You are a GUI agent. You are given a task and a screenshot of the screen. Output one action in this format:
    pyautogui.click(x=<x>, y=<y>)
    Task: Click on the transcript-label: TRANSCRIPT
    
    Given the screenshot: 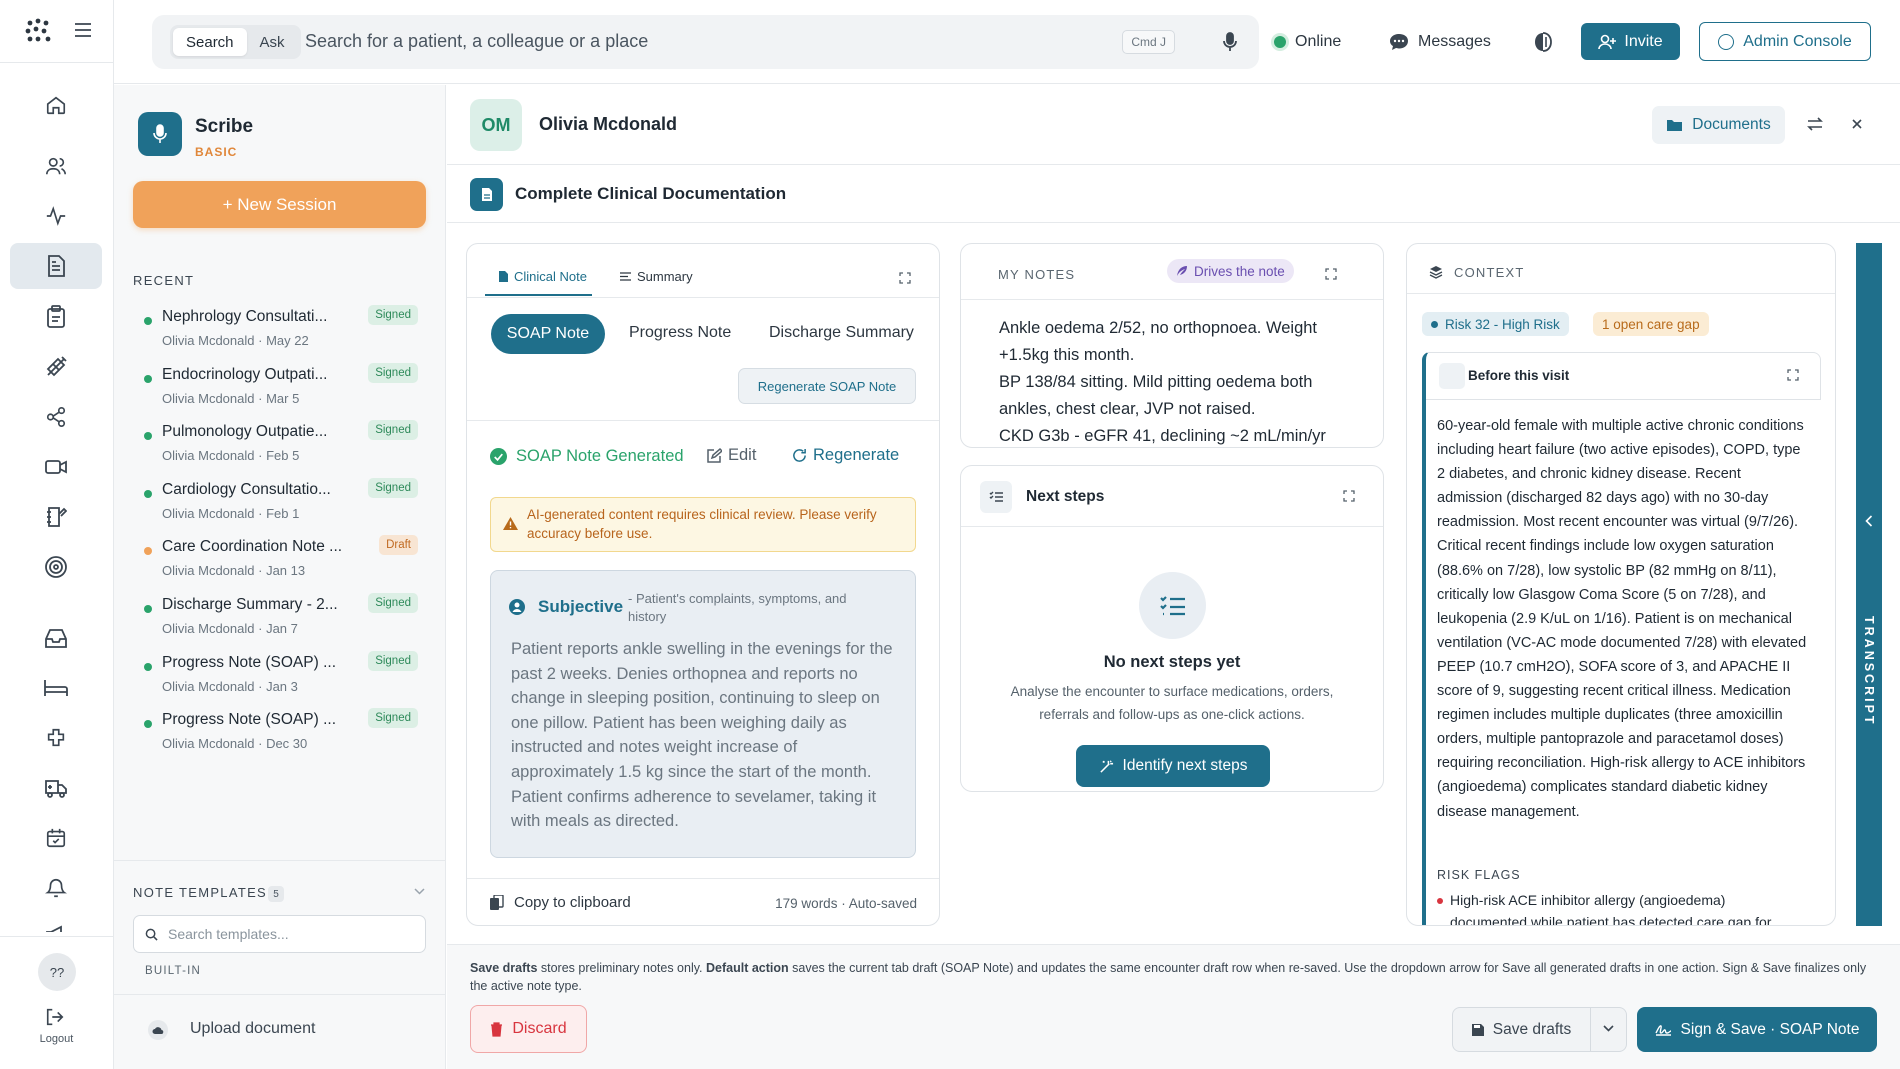 What is the action you would take?
    pyautogui.click(x=1869, y=671)
    